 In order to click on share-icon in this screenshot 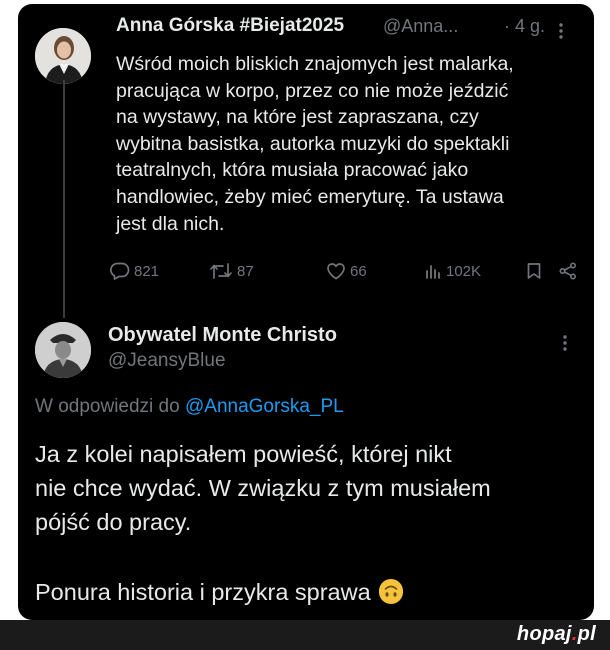, I will do `click(568, 271)`.